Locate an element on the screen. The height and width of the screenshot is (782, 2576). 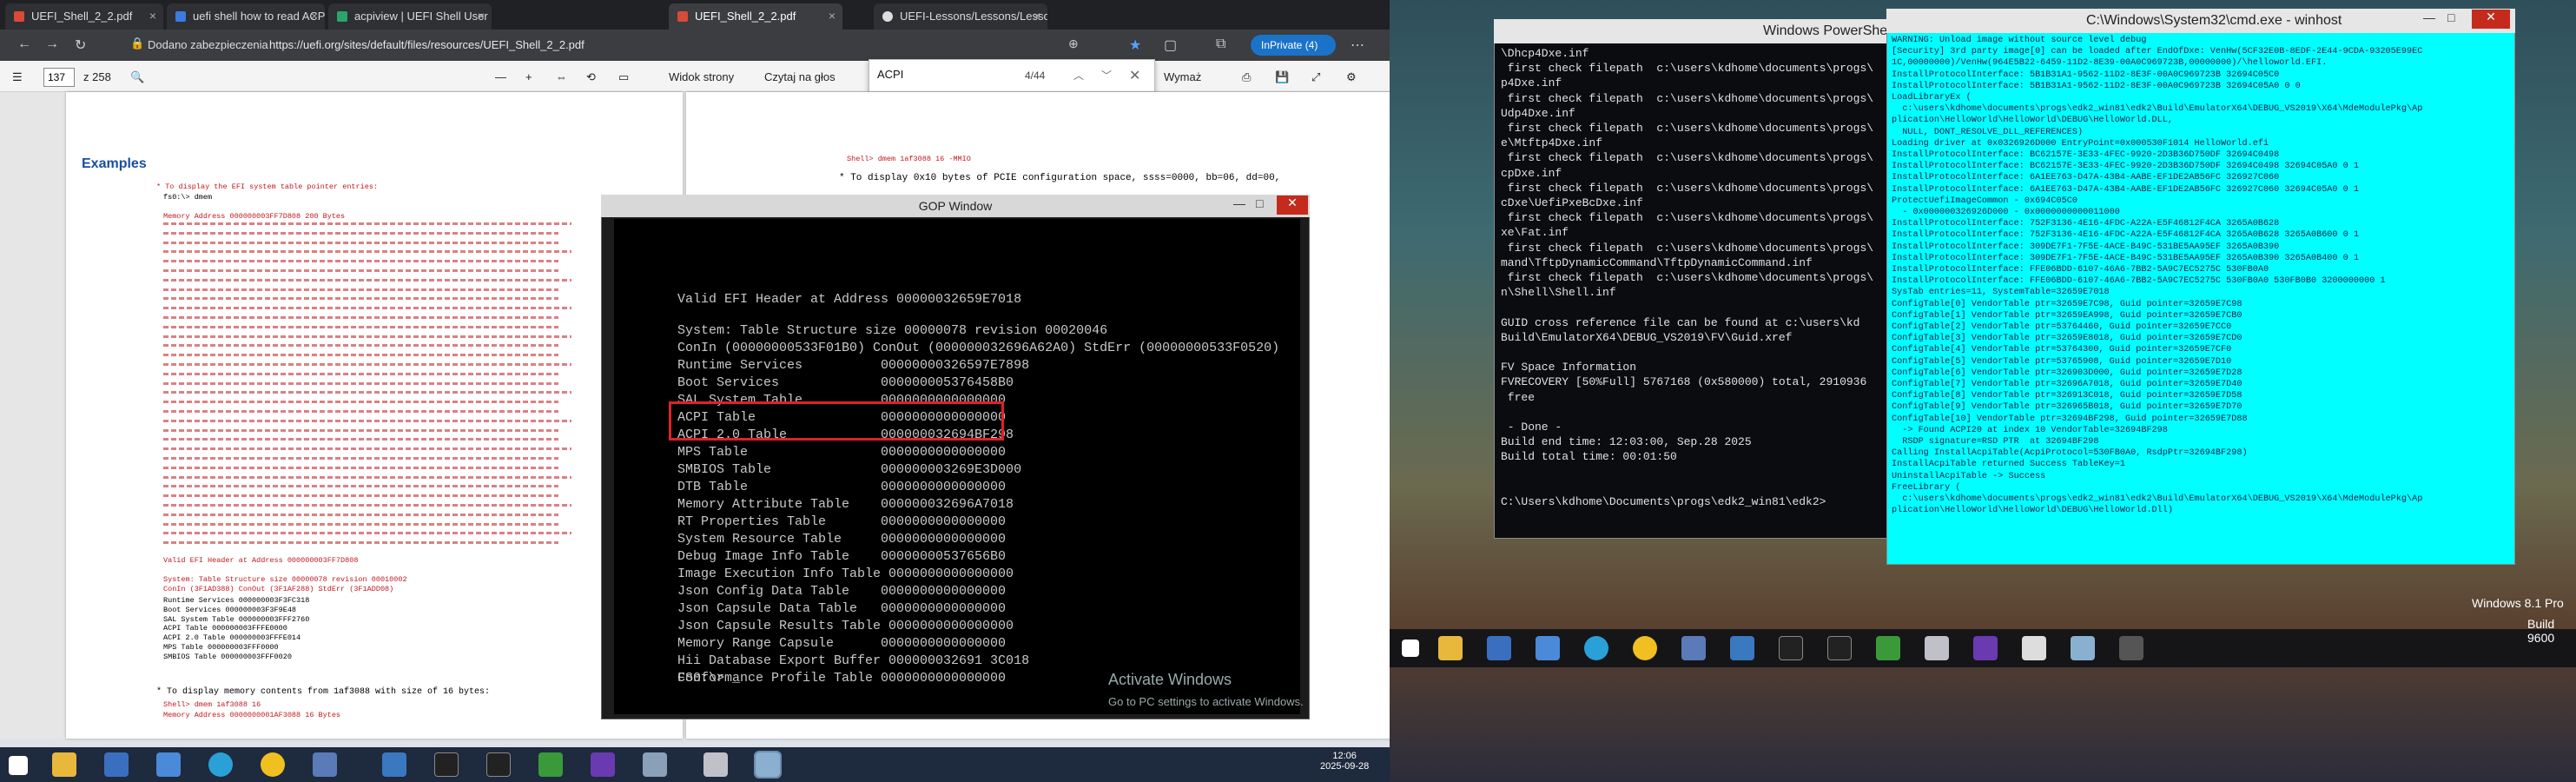
read-aloud-button: Czytaj na głos is located at coordinates (800, 76).